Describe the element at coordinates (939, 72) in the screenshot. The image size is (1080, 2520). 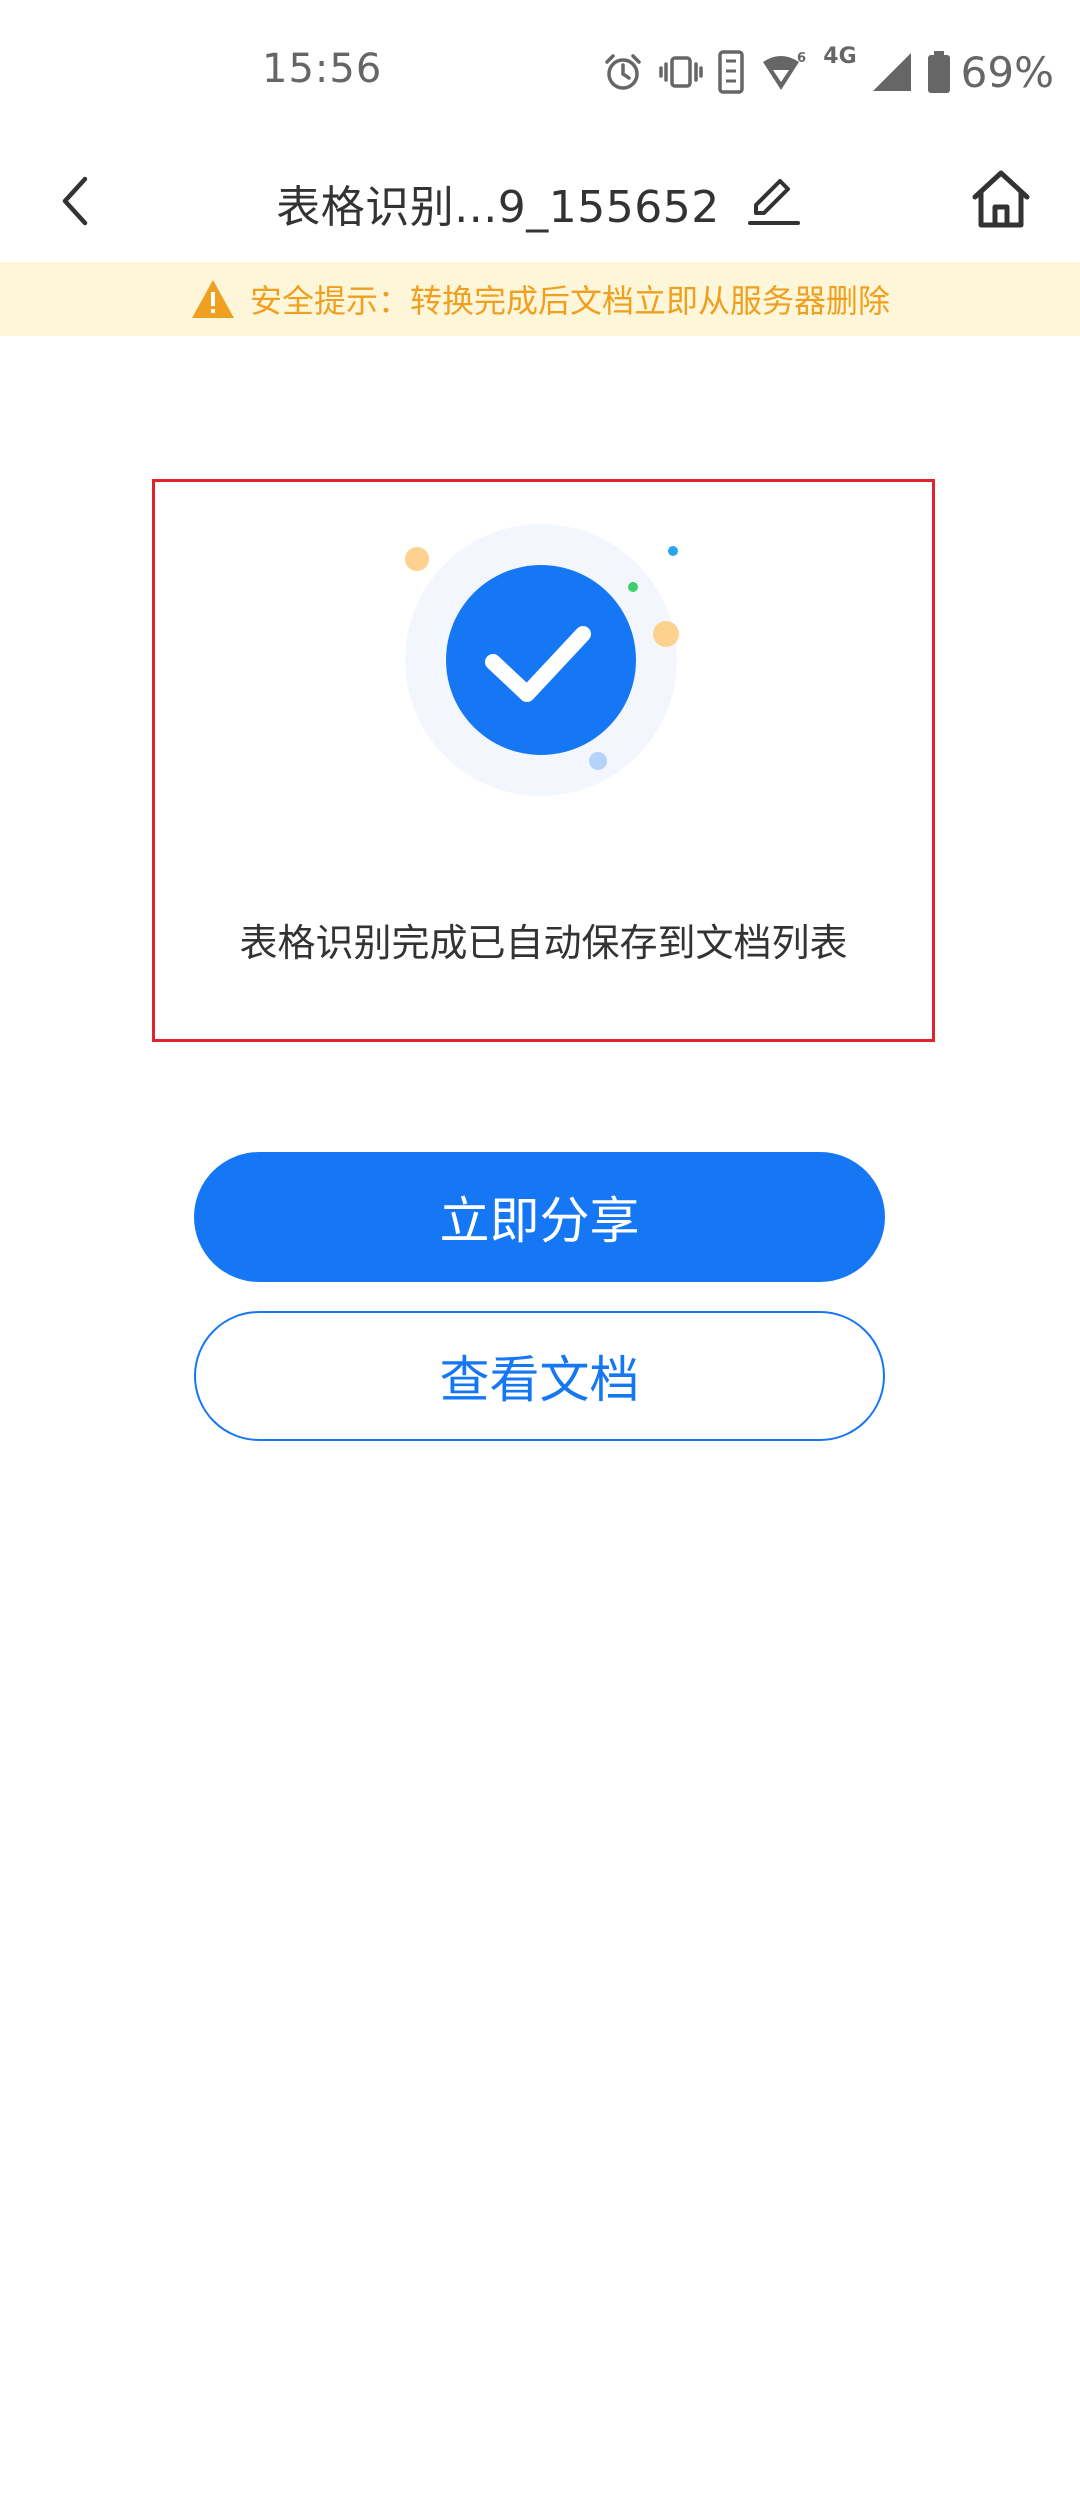
I see `battery-icon` at that location.